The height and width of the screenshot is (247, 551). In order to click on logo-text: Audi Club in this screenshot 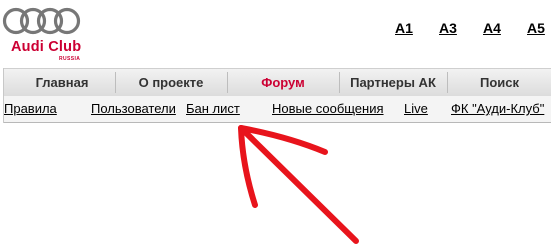, I will do `click(46, 47)`.